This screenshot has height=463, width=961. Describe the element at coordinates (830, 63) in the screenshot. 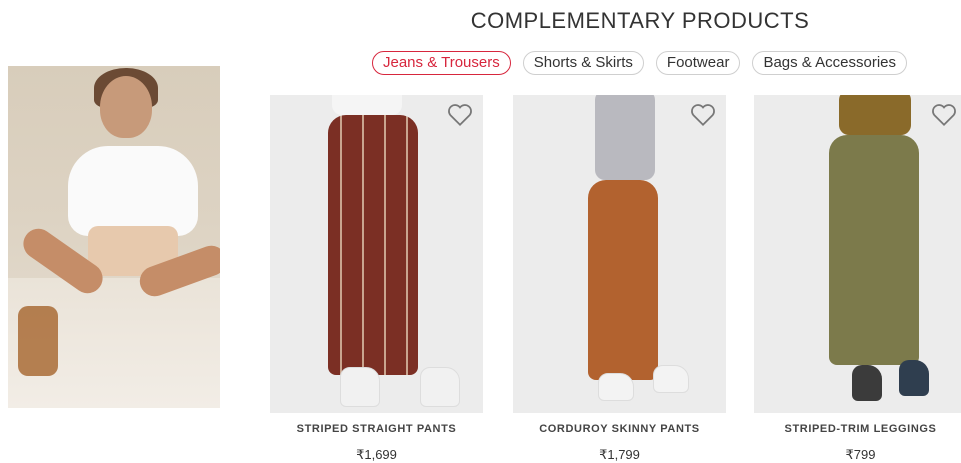

I see `tab-bags-accessories: Bags & Accessories` at that location.